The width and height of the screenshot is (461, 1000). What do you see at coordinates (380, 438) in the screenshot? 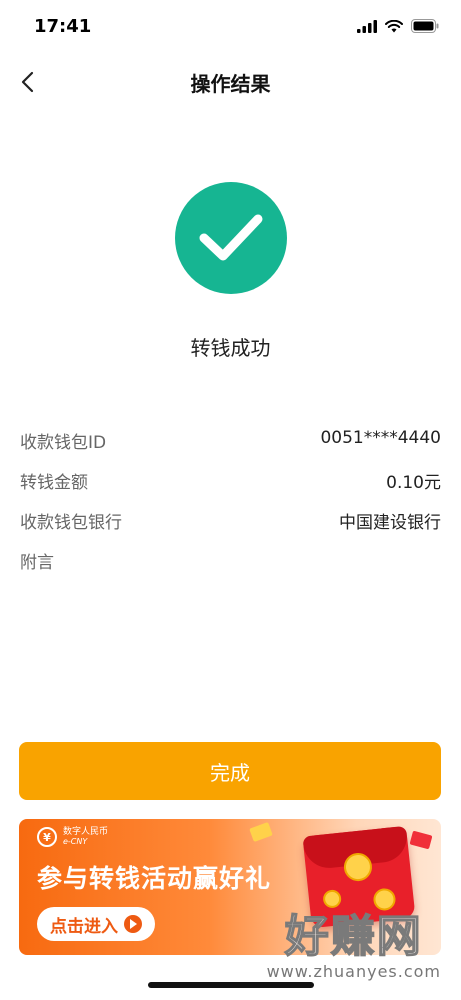
I see `detail-value: 0051****4440` at bounding box center [380, 438].